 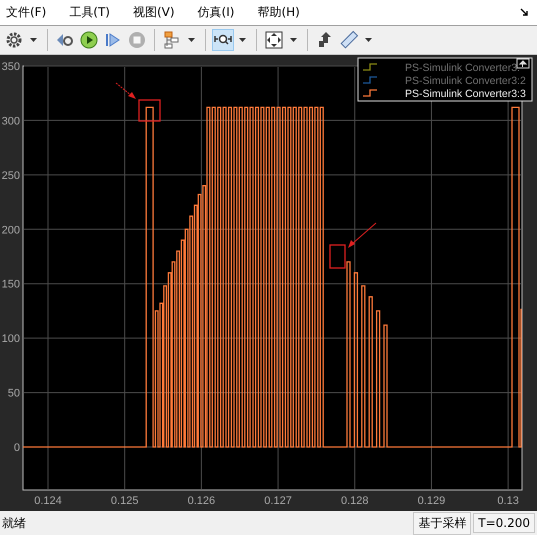 I want to click on status-text: 就绪, so click(x=14, y=523).